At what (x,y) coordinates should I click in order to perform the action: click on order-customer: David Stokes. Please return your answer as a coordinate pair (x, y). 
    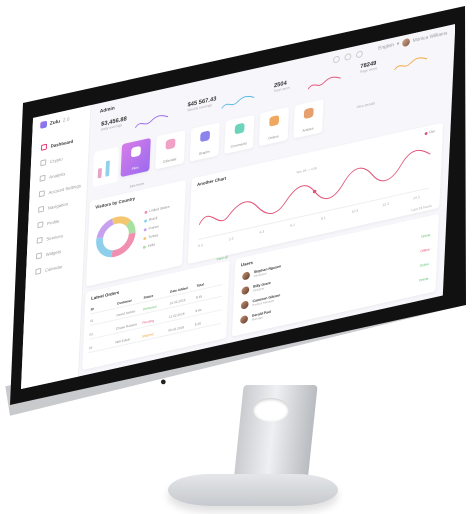
    Looking at the image, I should click on (126, 312).